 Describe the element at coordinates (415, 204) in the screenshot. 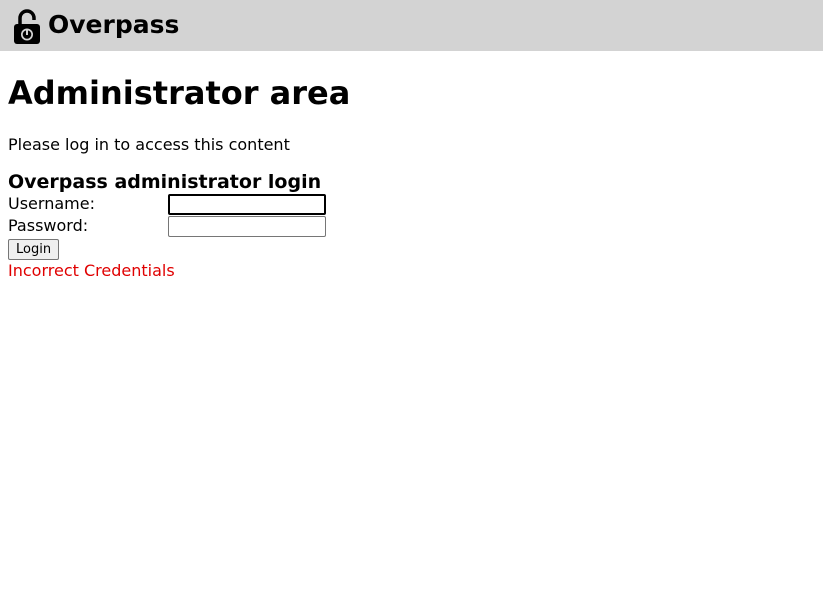

I see `username-row: Username:` at that location.